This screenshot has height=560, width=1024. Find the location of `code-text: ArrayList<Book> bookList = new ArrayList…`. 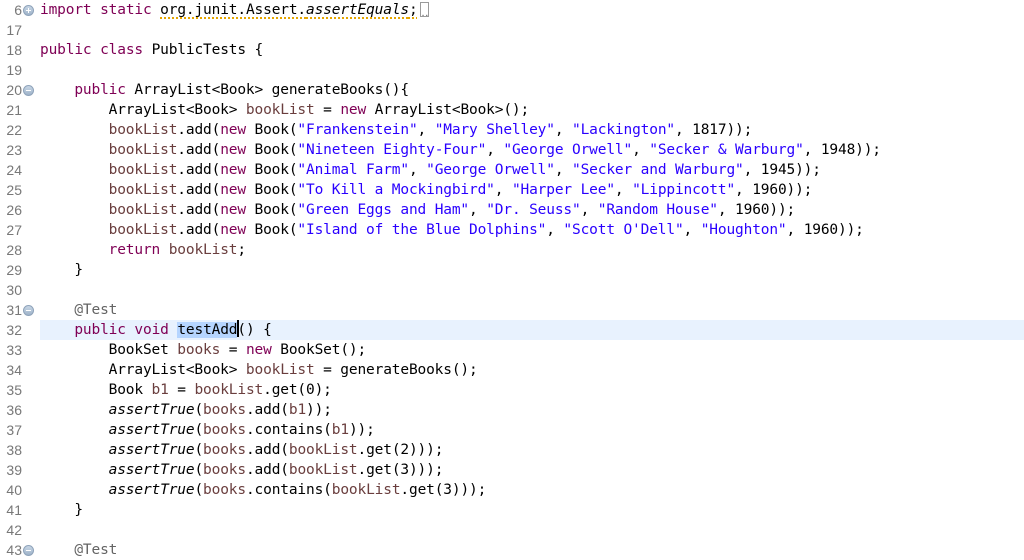

code-text: ArrayList<Book> bookList = new ArrayList… is located at coordinates (285, 110).